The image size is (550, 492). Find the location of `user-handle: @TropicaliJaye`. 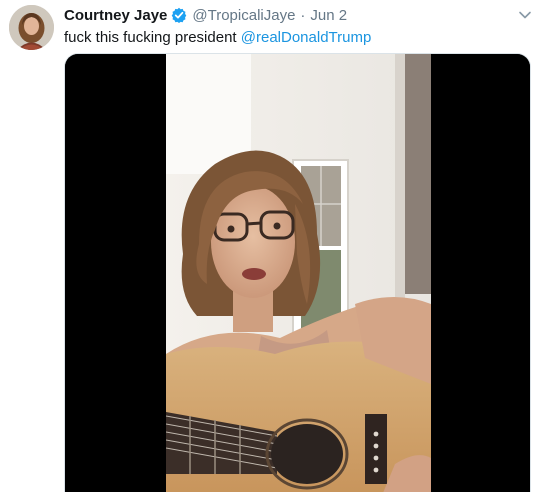

user-handle: @TropicaliJaye is located at coordinates (243, 15).